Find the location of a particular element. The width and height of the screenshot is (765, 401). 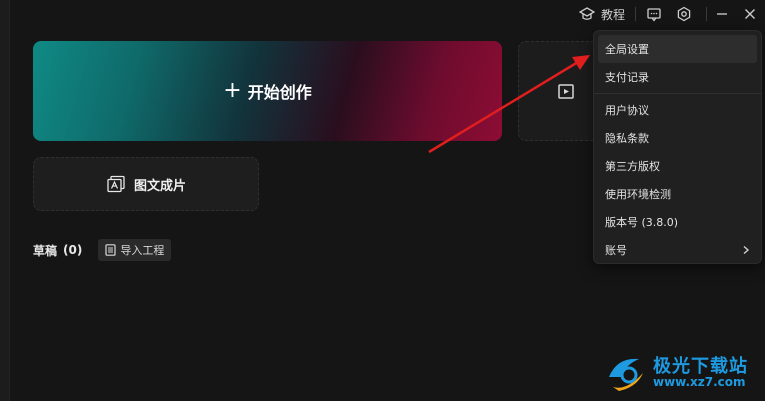

text-image-icon is located at coordinates (116, 184).